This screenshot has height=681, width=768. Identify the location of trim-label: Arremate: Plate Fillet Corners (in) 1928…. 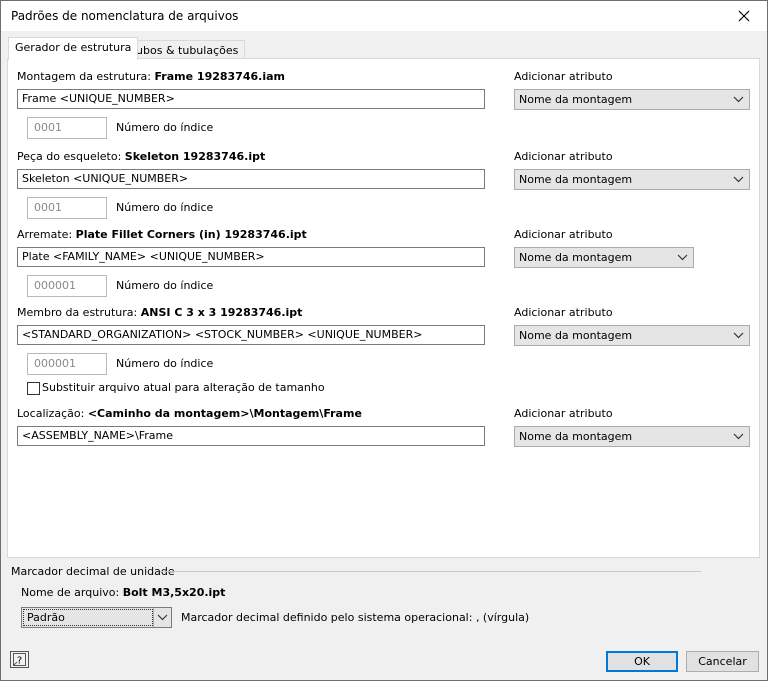
(162, 234).